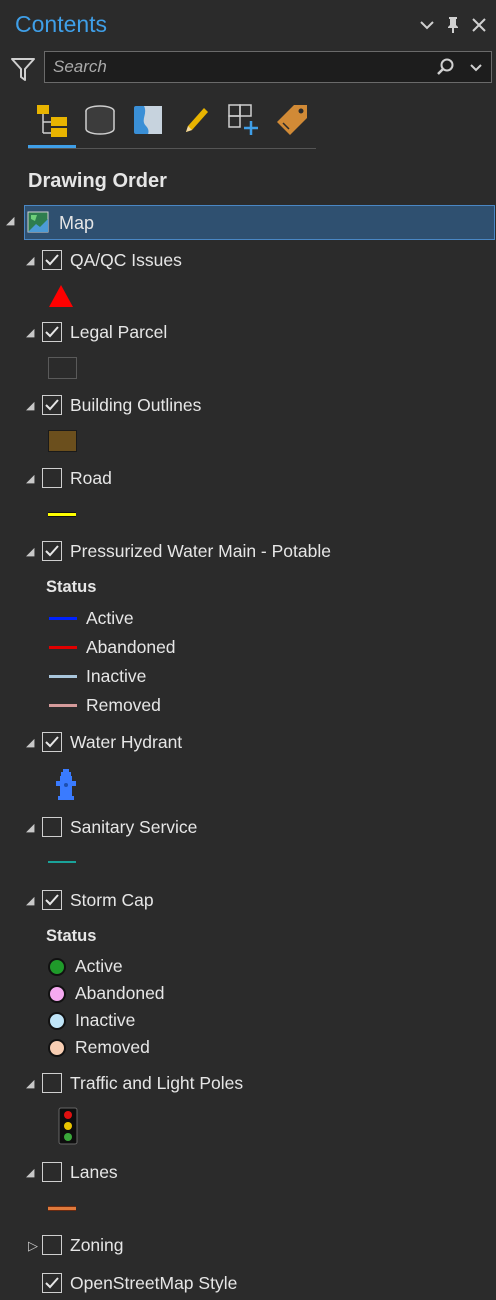 The image size is (496, 1300). I want to click on map-row, so click(259, 222).